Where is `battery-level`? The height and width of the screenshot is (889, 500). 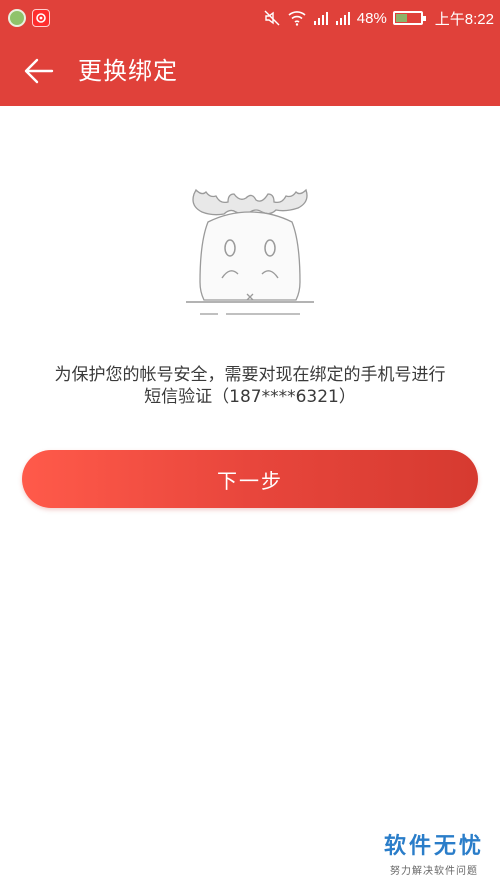 battery-level is located at coordinates (401, 18).